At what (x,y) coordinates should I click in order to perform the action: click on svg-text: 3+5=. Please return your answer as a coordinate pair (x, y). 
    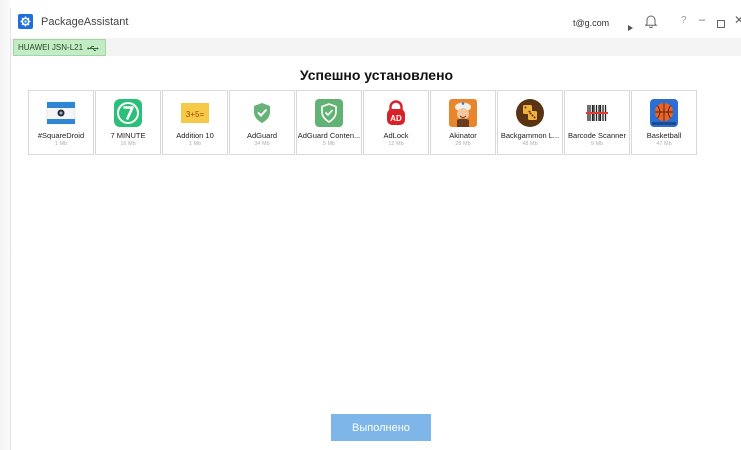
    Looking at the image, I should click on (195, 114).